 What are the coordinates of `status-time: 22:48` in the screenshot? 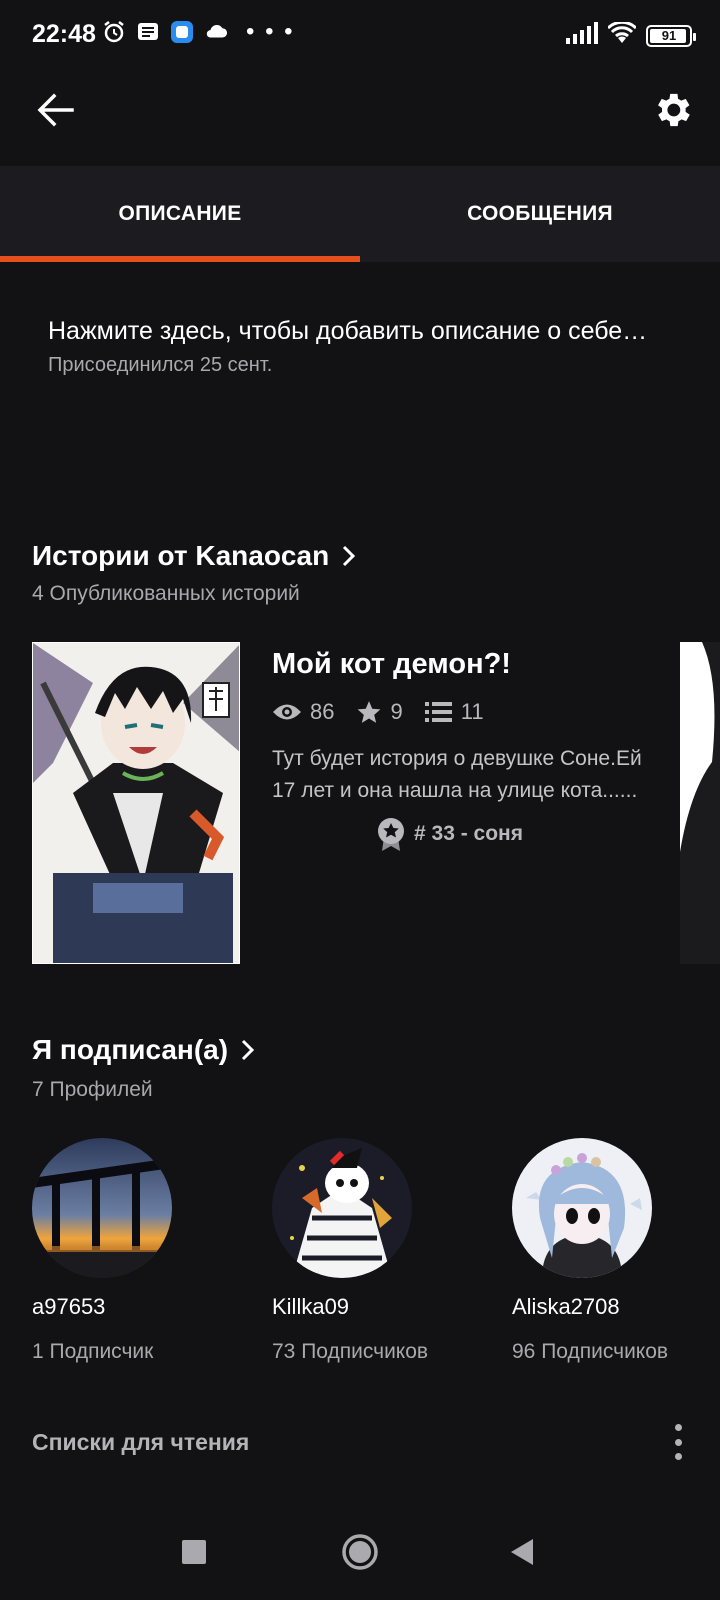 It's located at (64, 34).